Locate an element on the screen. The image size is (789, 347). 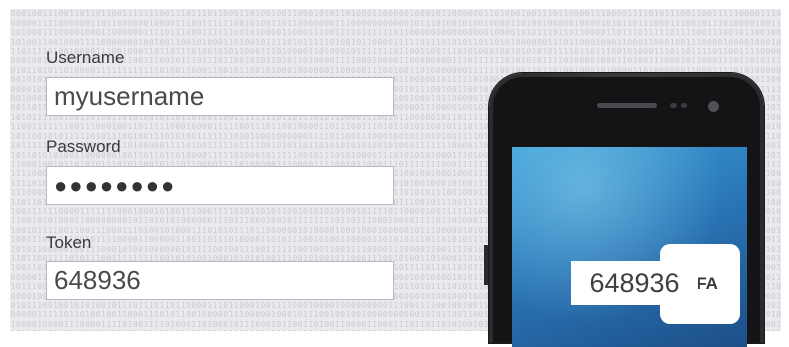
token-field: 648936 is located at coordinates (220, 280).